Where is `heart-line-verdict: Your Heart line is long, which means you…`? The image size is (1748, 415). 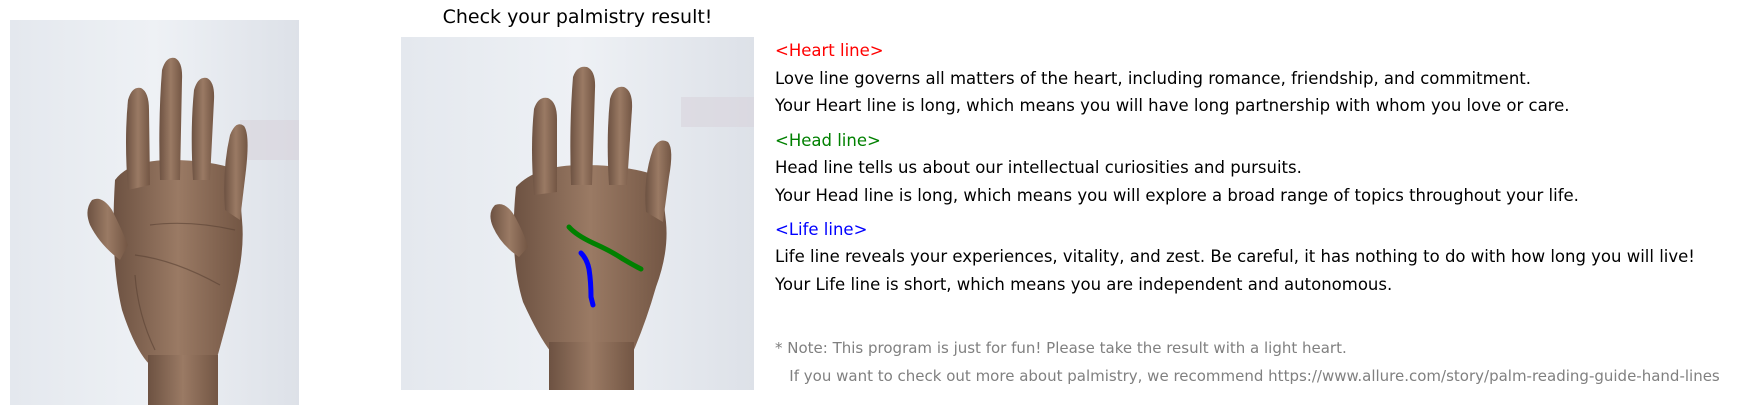 heart-line-verdict: Your Heart line is long, which means you… is located at coordinates (1172, 105).